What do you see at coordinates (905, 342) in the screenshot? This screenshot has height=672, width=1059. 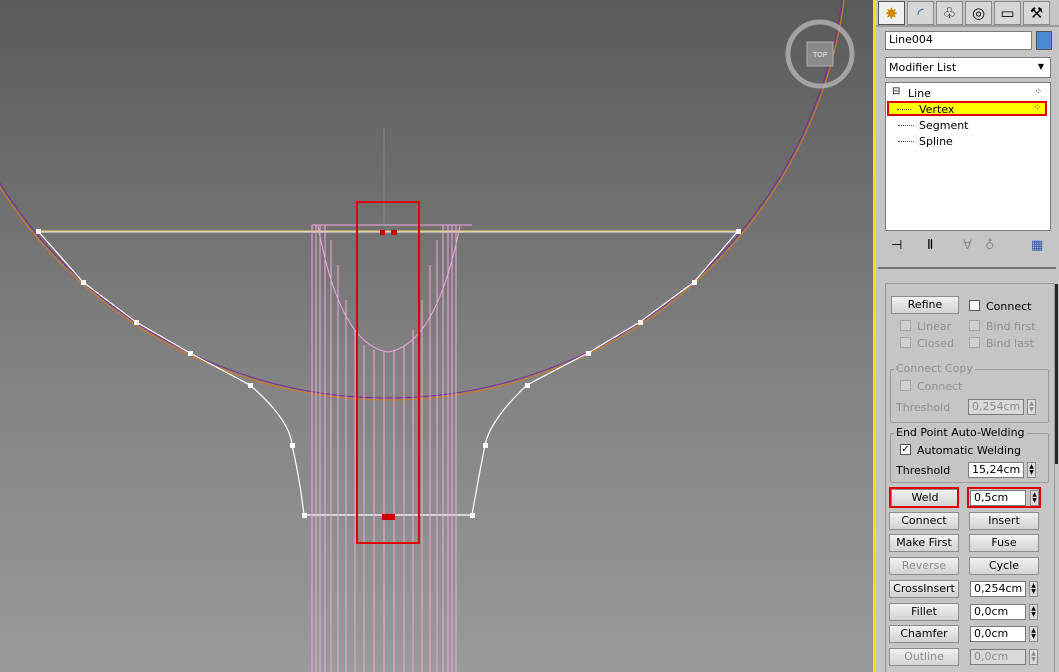 I see `closed-checkbox` at bounding box center [905, 342].